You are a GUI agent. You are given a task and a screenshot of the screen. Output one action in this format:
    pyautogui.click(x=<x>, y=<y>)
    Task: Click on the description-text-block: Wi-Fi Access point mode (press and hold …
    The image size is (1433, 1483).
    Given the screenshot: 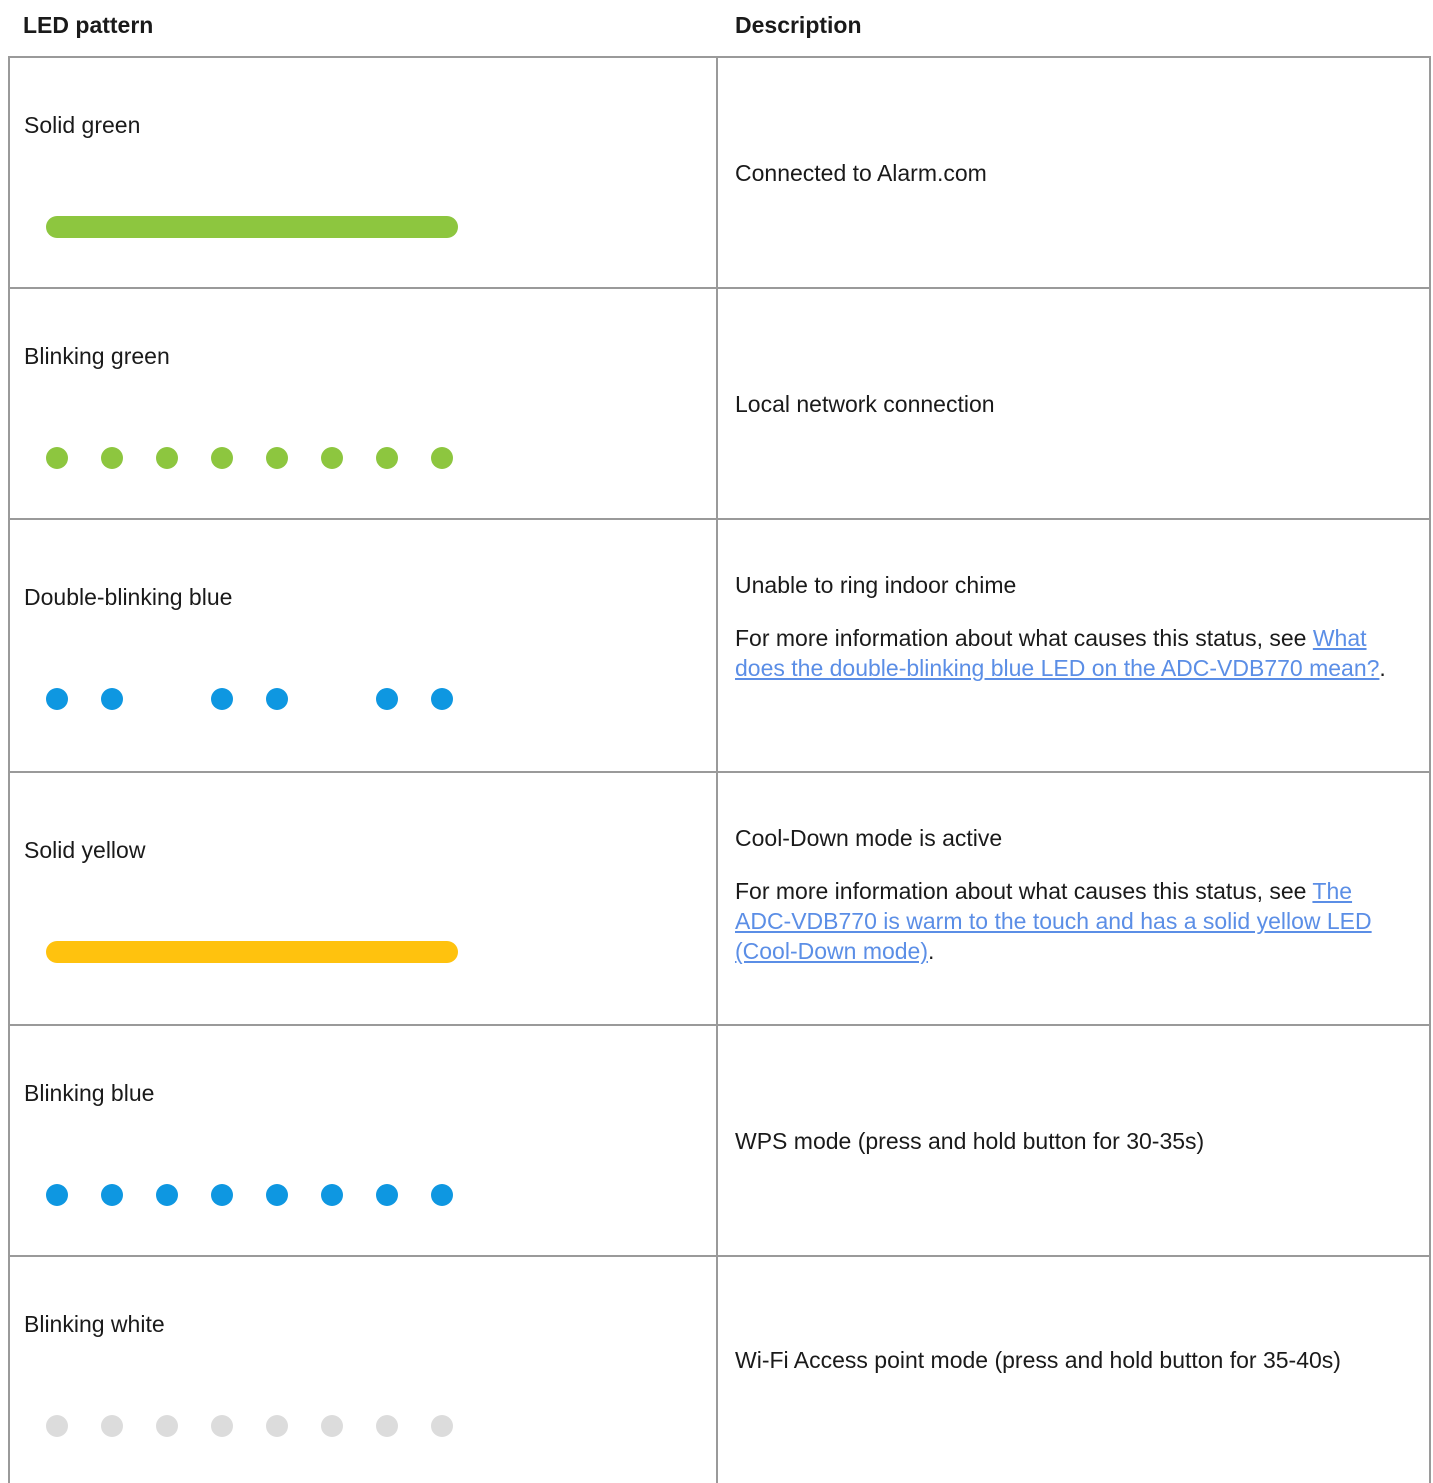 What is the action you would take?
    pyautogui.click(x=1067, y=1360)
    